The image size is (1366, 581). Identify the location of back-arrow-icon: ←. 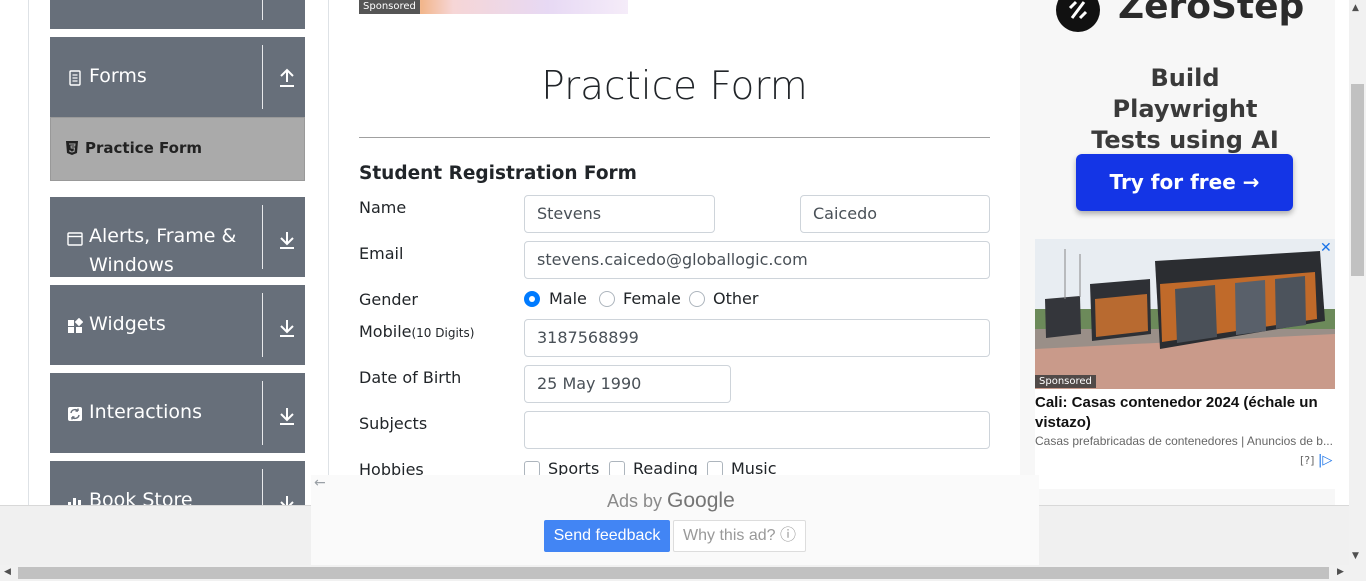
(320, 483).